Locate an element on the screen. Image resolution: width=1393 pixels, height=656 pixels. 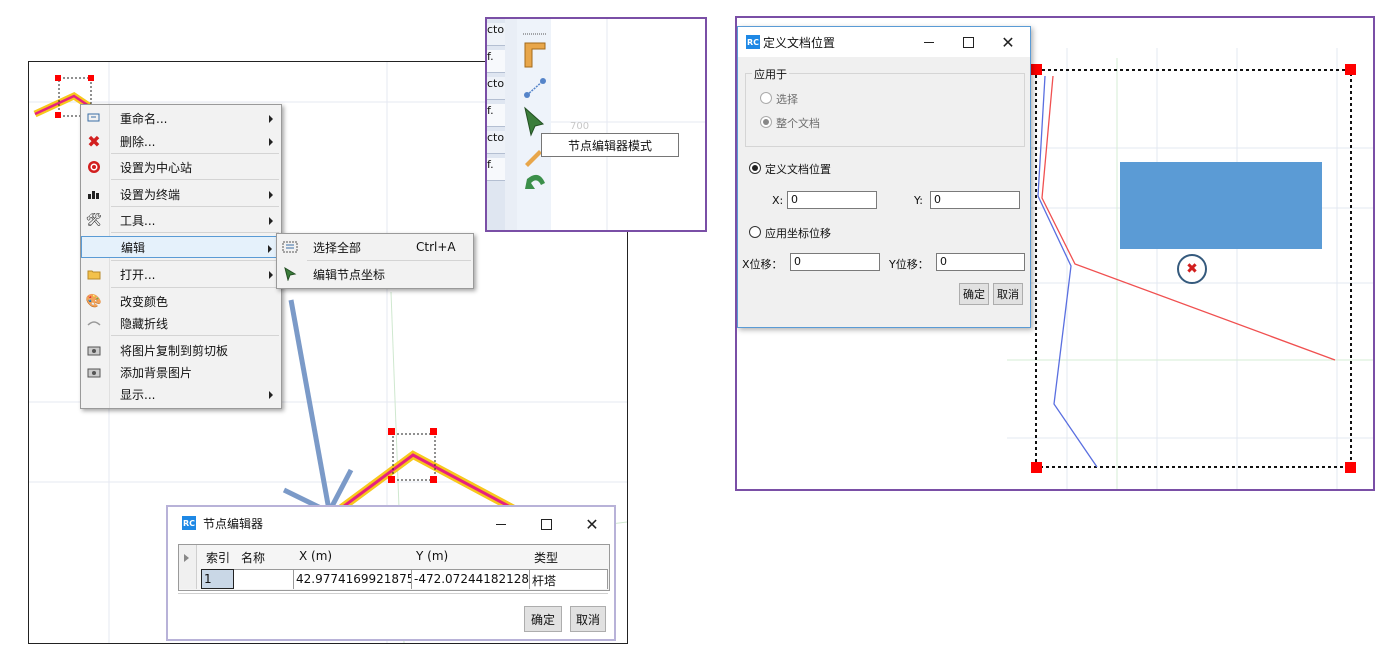
orthogonal-line-tool-icon is located at coordinates (534, 55).